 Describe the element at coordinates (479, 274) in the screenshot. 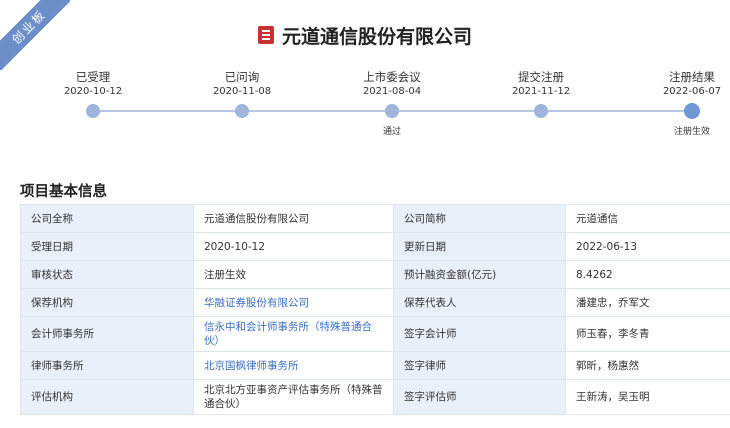

I see `field-label: 预计融资金额(亿元)` at that location.